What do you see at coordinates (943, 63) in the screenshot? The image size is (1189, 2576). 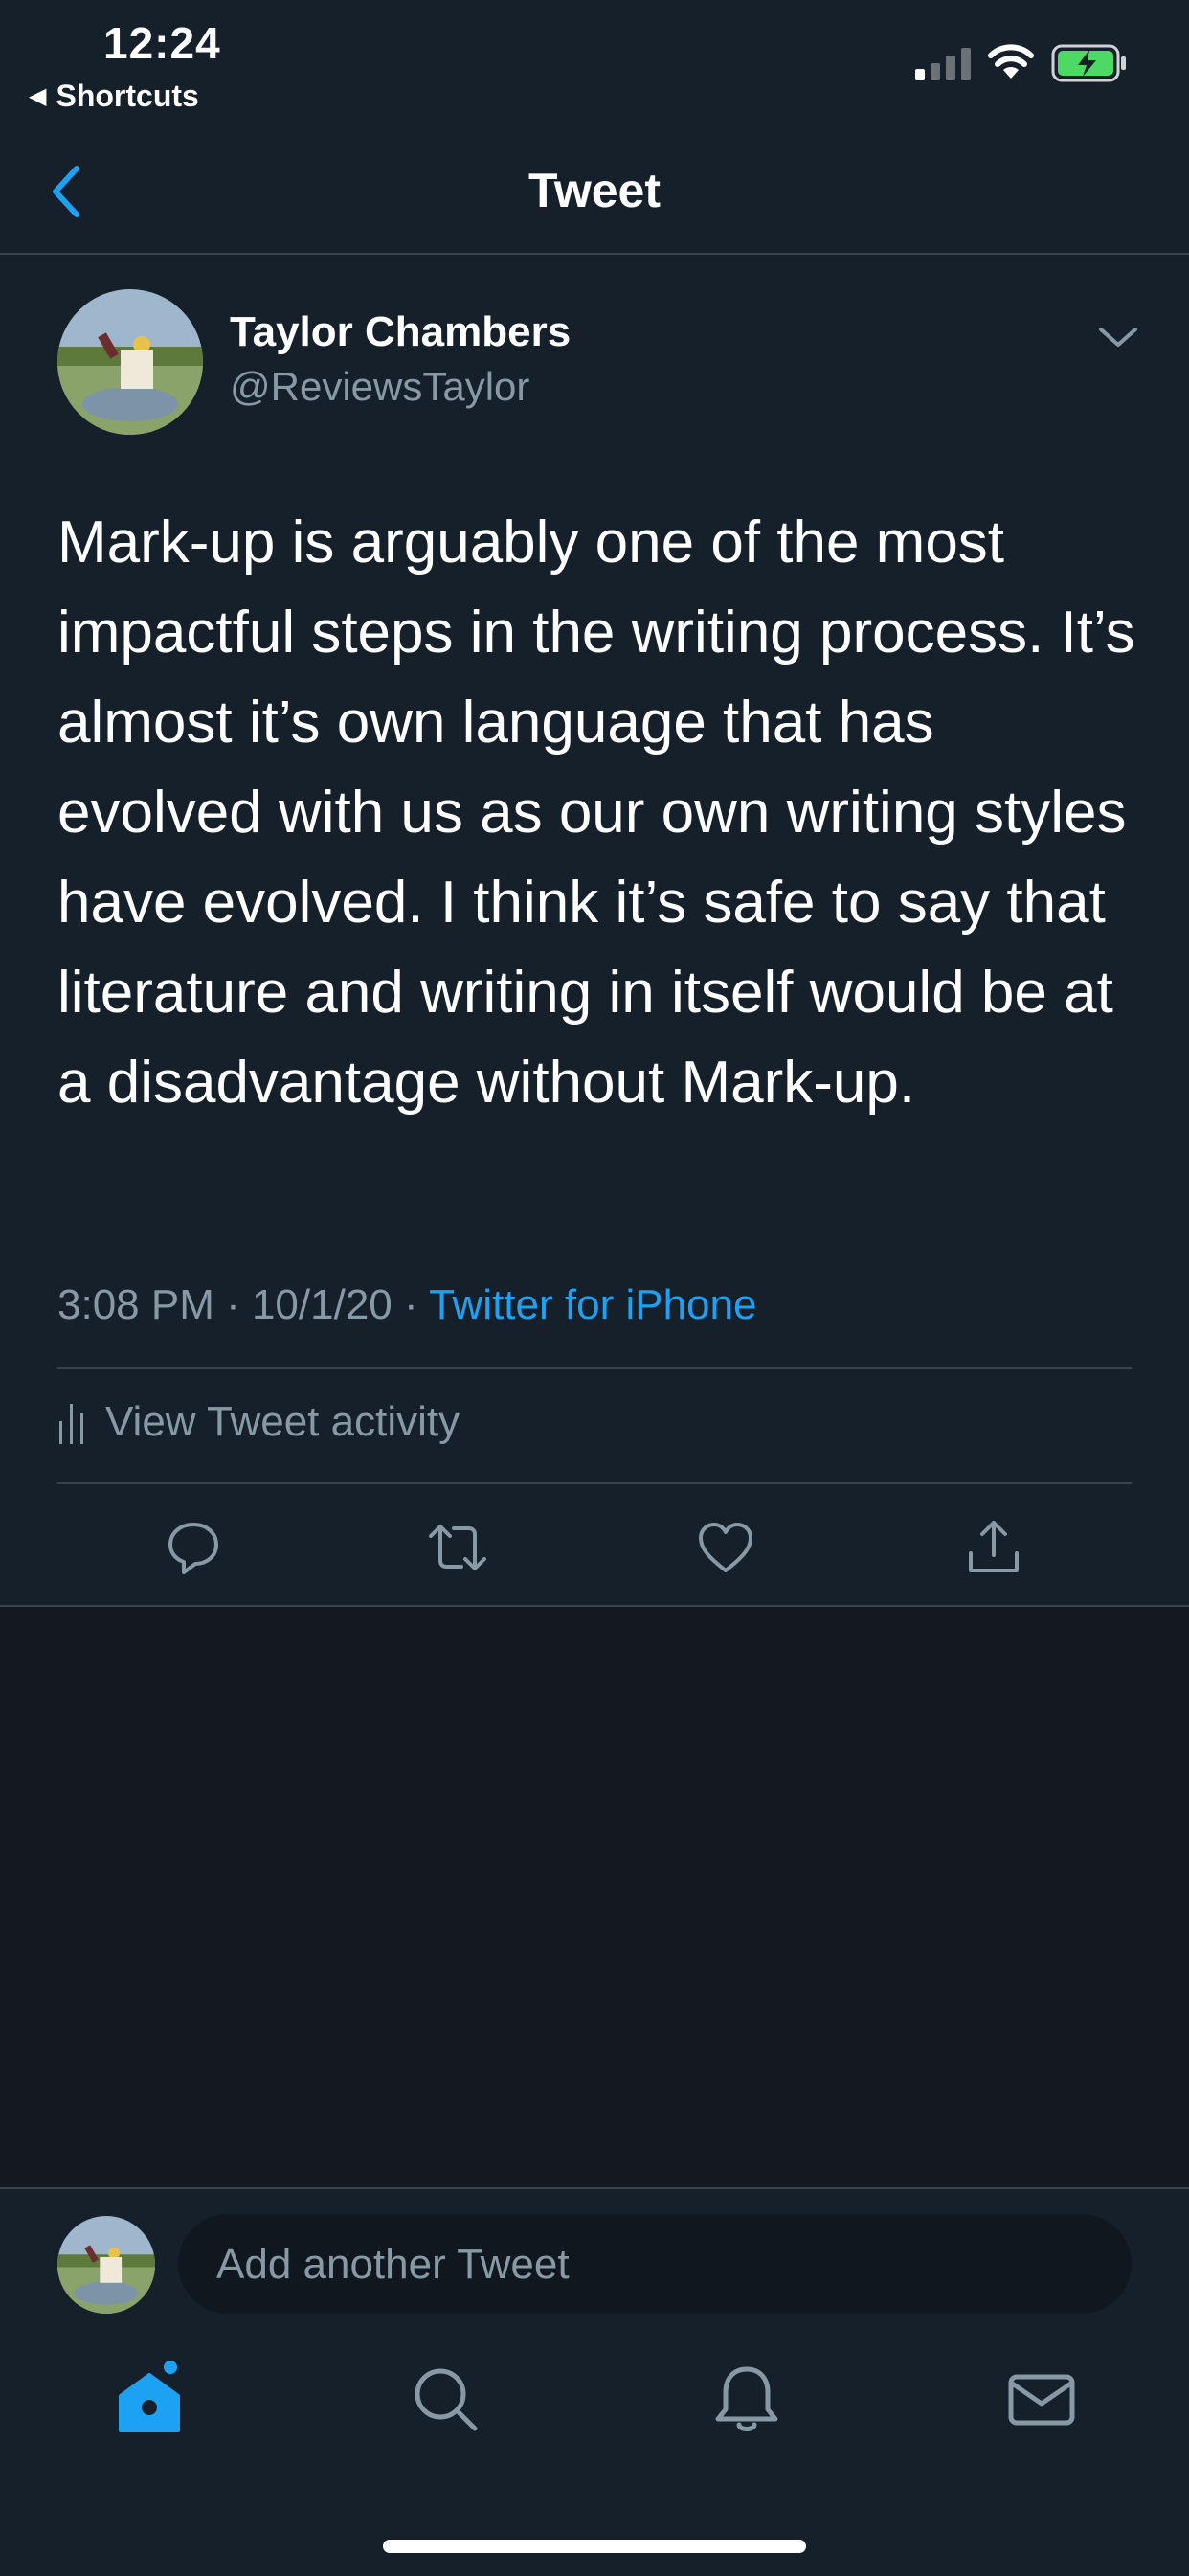 I see `cellular-signal-icon` at bounding box center [943, 63].